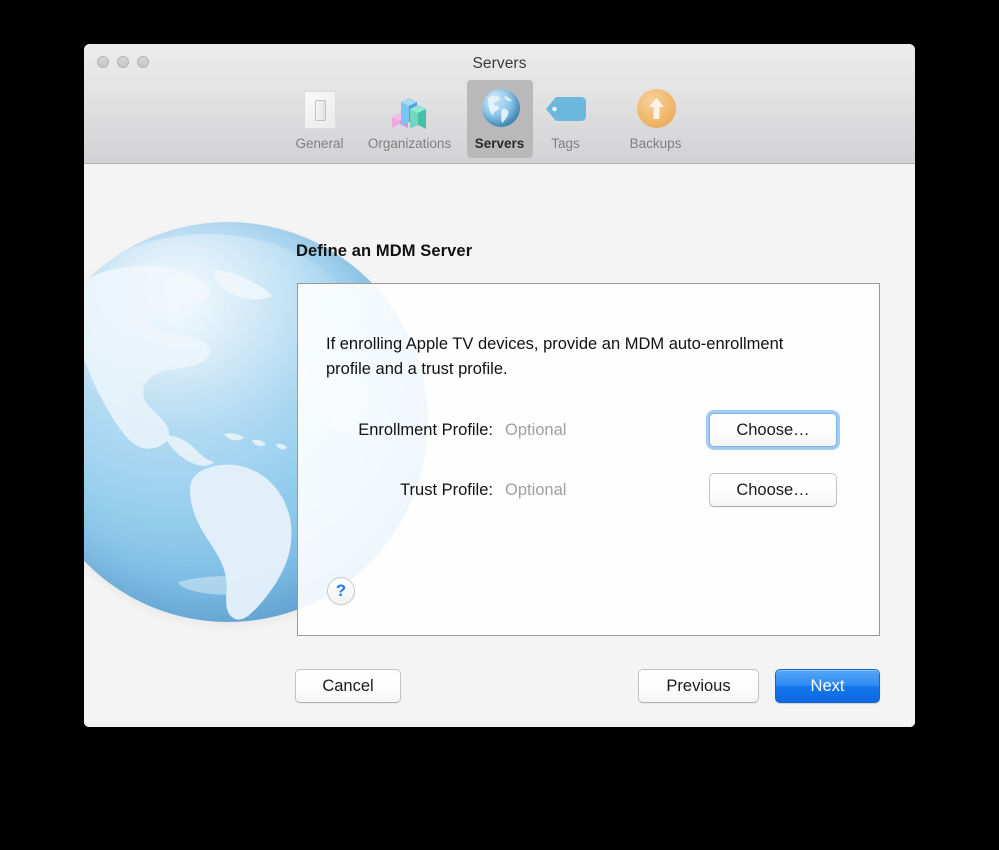 The height and width of the screenshot is (850, 999). What do you see at coordinates (425, 430) in the screenshot?
I see `enrollment-profile-label: Enrollment Profile:` at bounding box center [425, 430].